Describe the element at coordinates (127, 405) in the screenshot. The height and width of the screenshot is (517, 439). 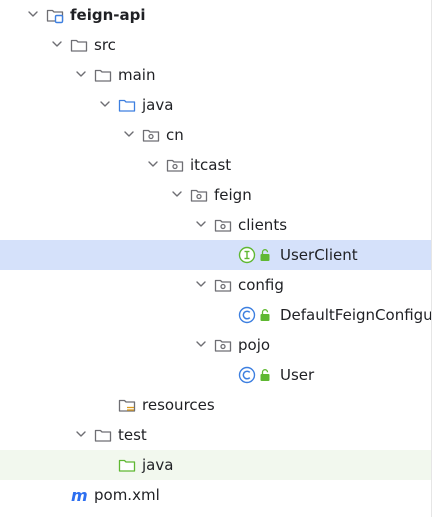
I see `resources-folder-icon` at that location.